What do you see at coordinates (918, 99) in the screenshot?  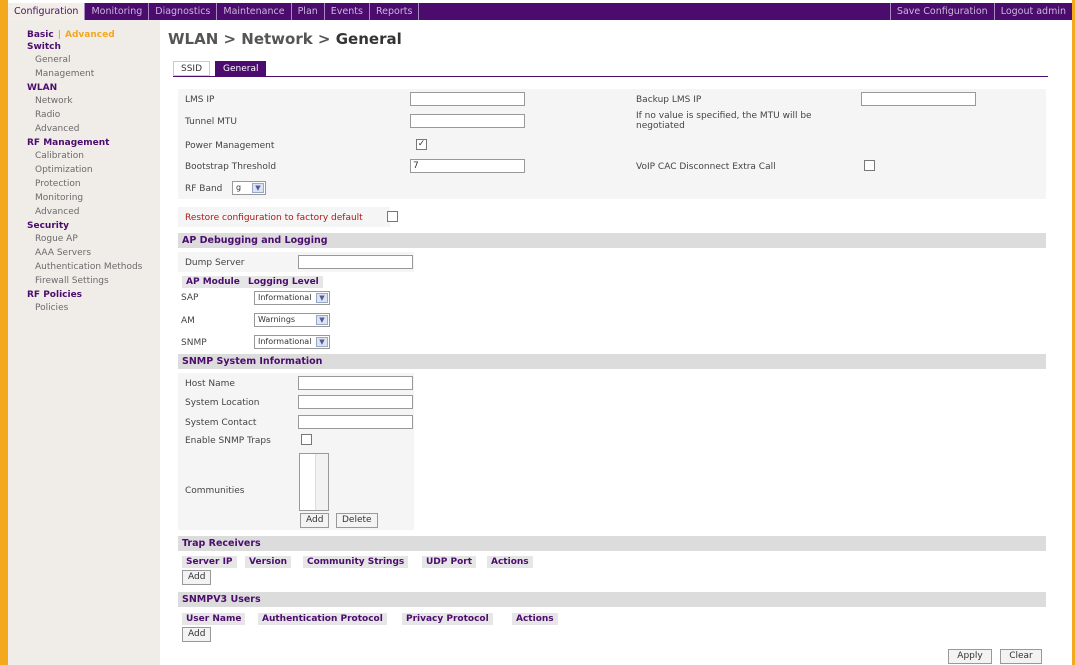 I see `backup-lms-ip-input` at bounding box center [918, 99].